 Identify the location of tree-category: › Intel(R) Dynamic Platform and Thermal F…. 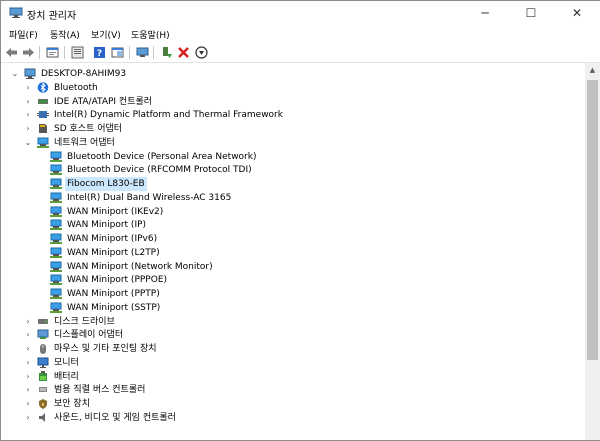
(293, 115).